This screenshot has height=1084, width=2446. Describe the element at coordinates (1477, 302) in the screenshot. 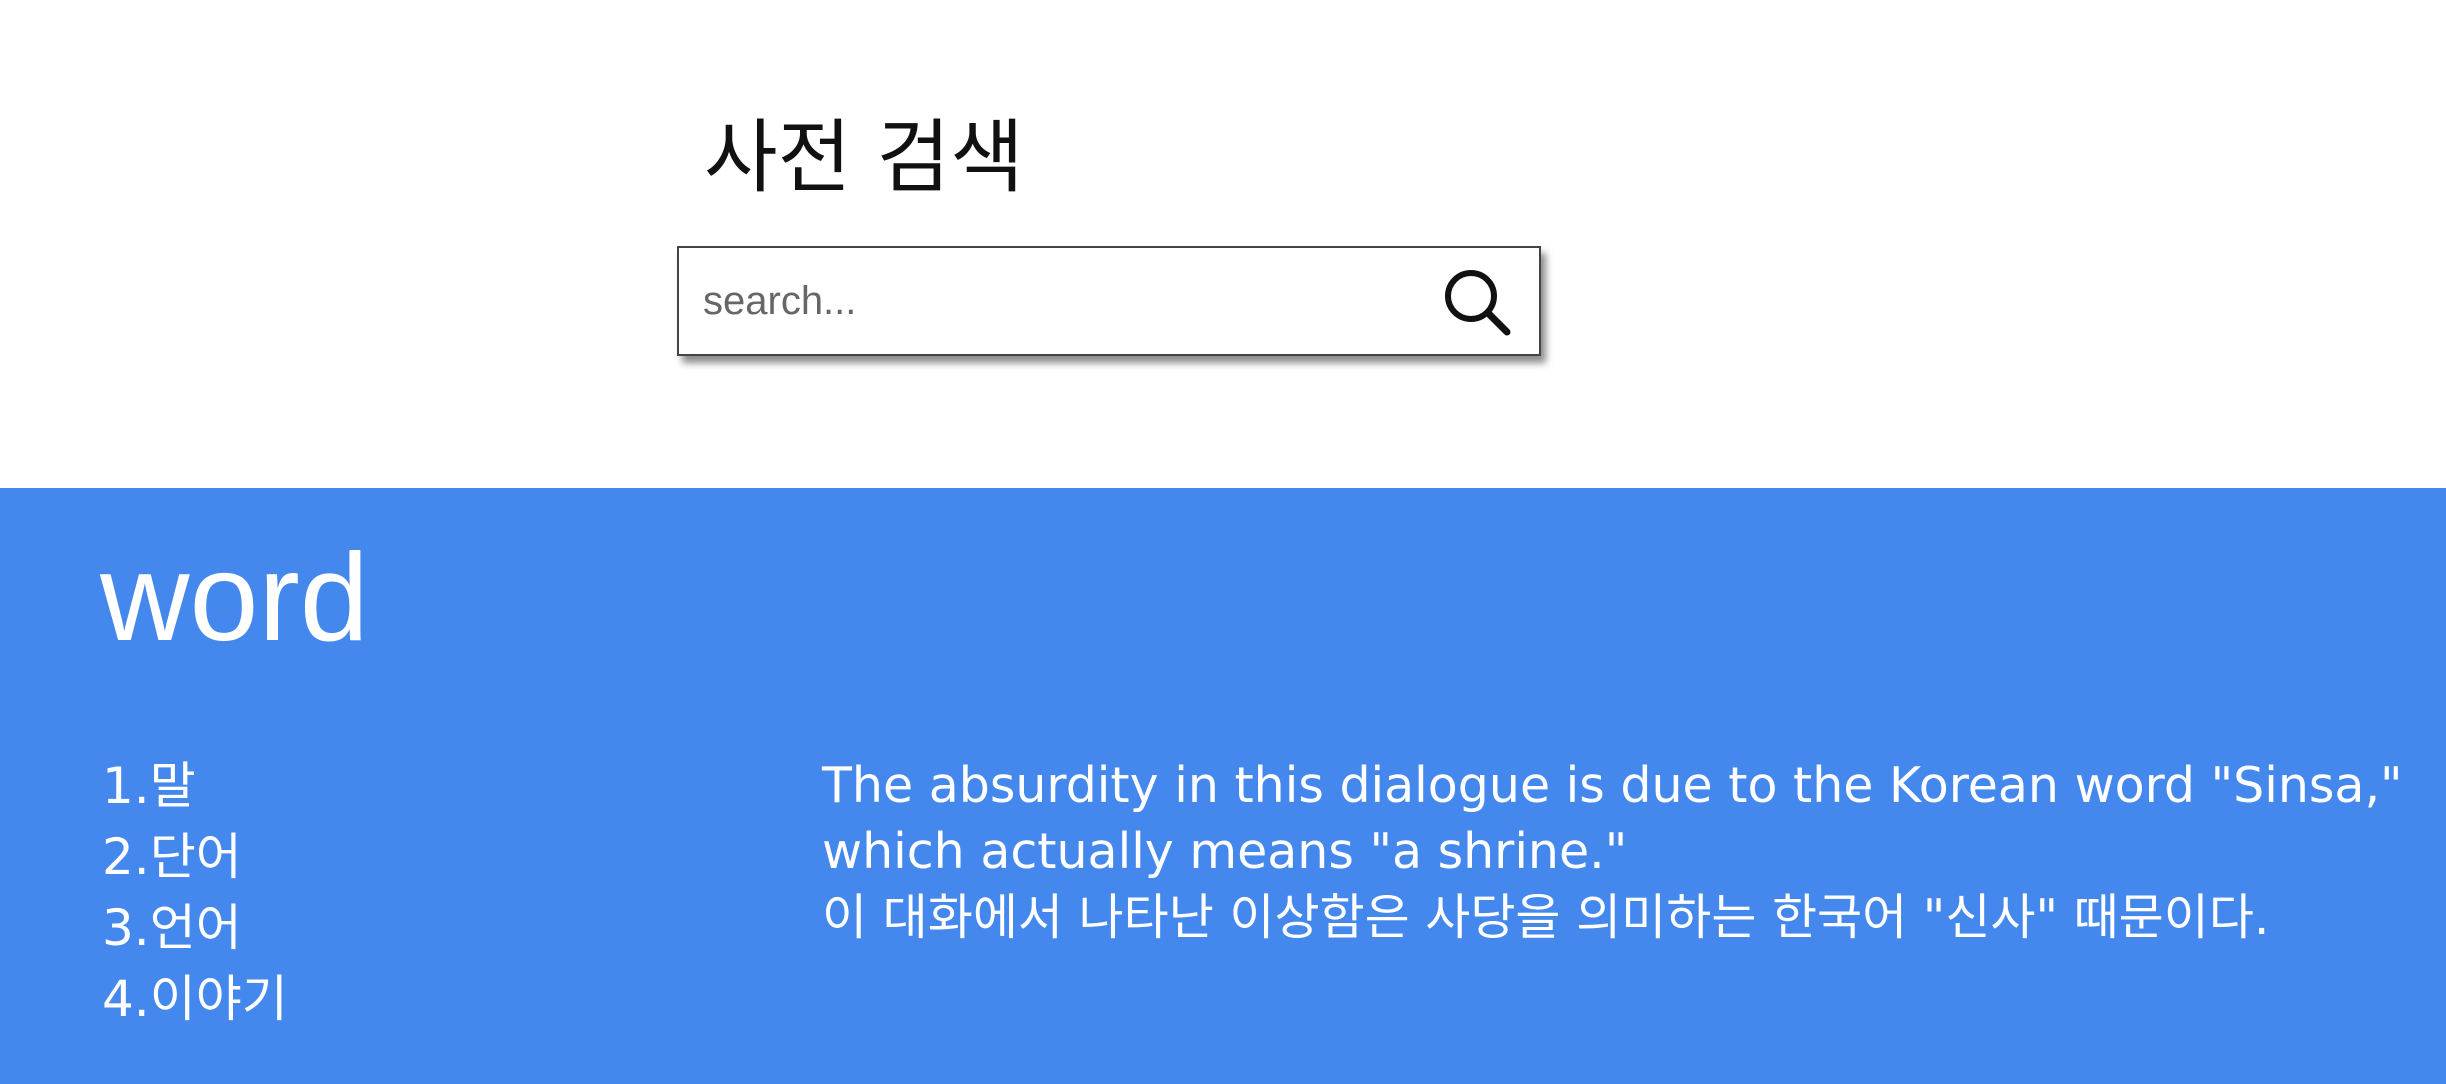

I see `search-icon` at that location.